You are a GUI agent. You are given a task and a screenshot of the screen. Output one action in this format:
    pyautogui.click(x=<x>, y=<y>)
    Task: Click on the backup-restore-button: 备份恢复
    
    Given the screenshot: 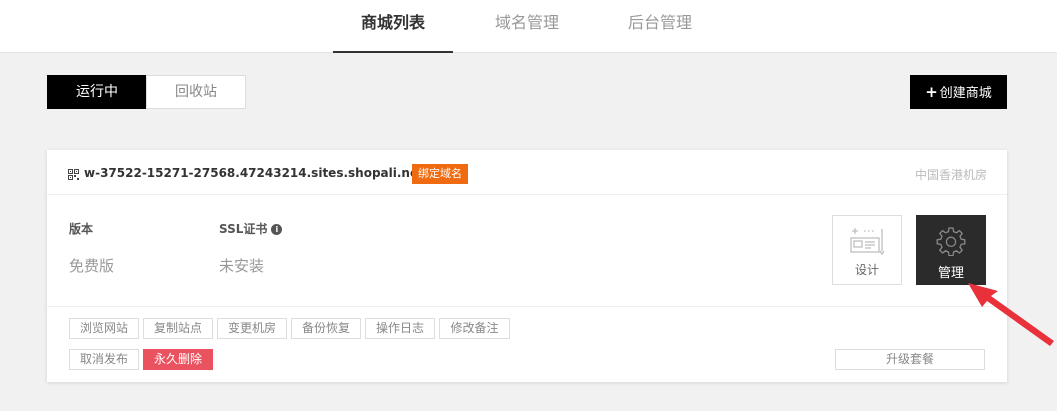 What is the action you would take?
    pyautogui.click(x=326, y=328)
    